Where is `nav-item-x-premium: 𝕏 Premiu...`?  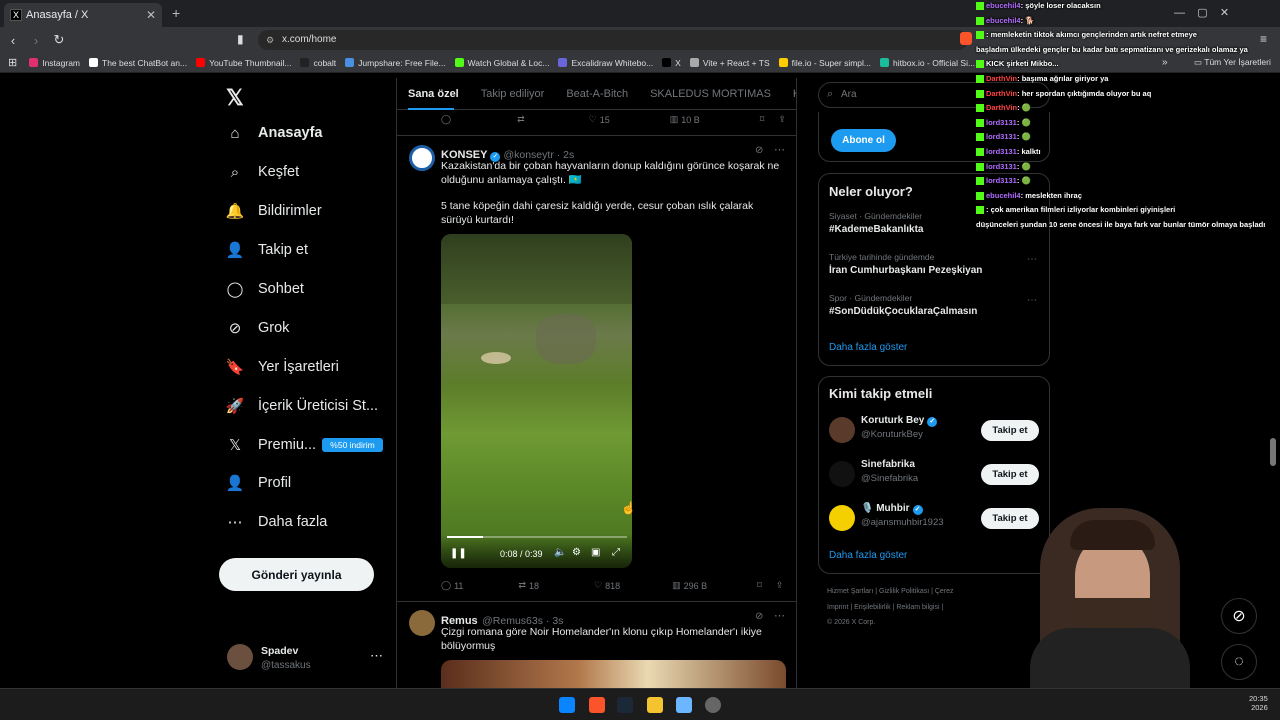 nav-item-x-premium: 𝕏 Premiu... is located at coordinates (271, 445).